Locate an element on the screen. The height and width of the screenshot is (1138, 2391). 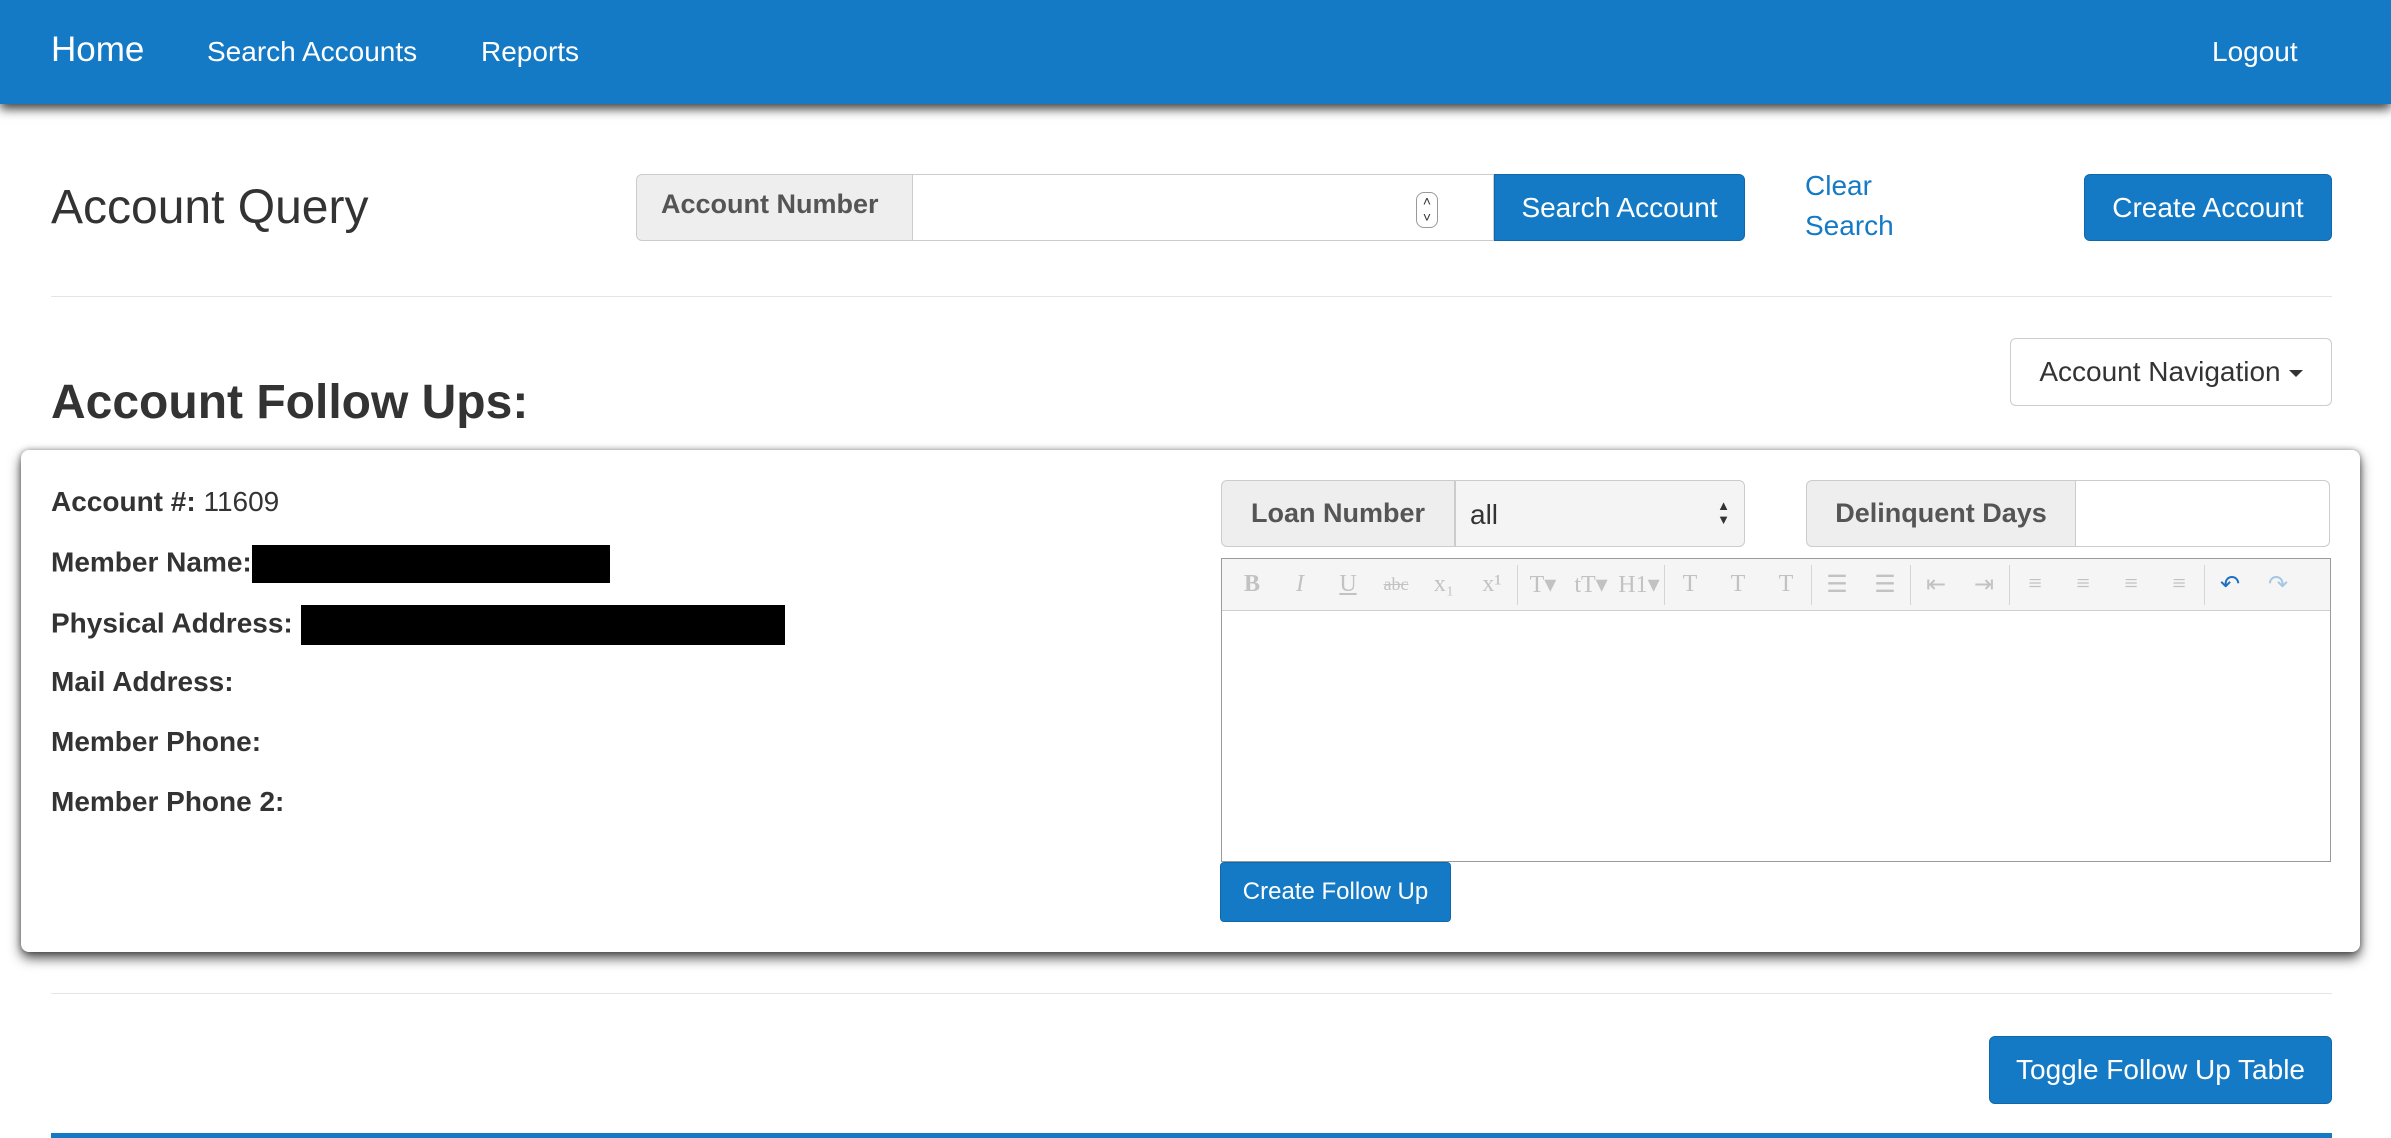
mail-address-row: Mail Address: is located at coordinates (142, 682).